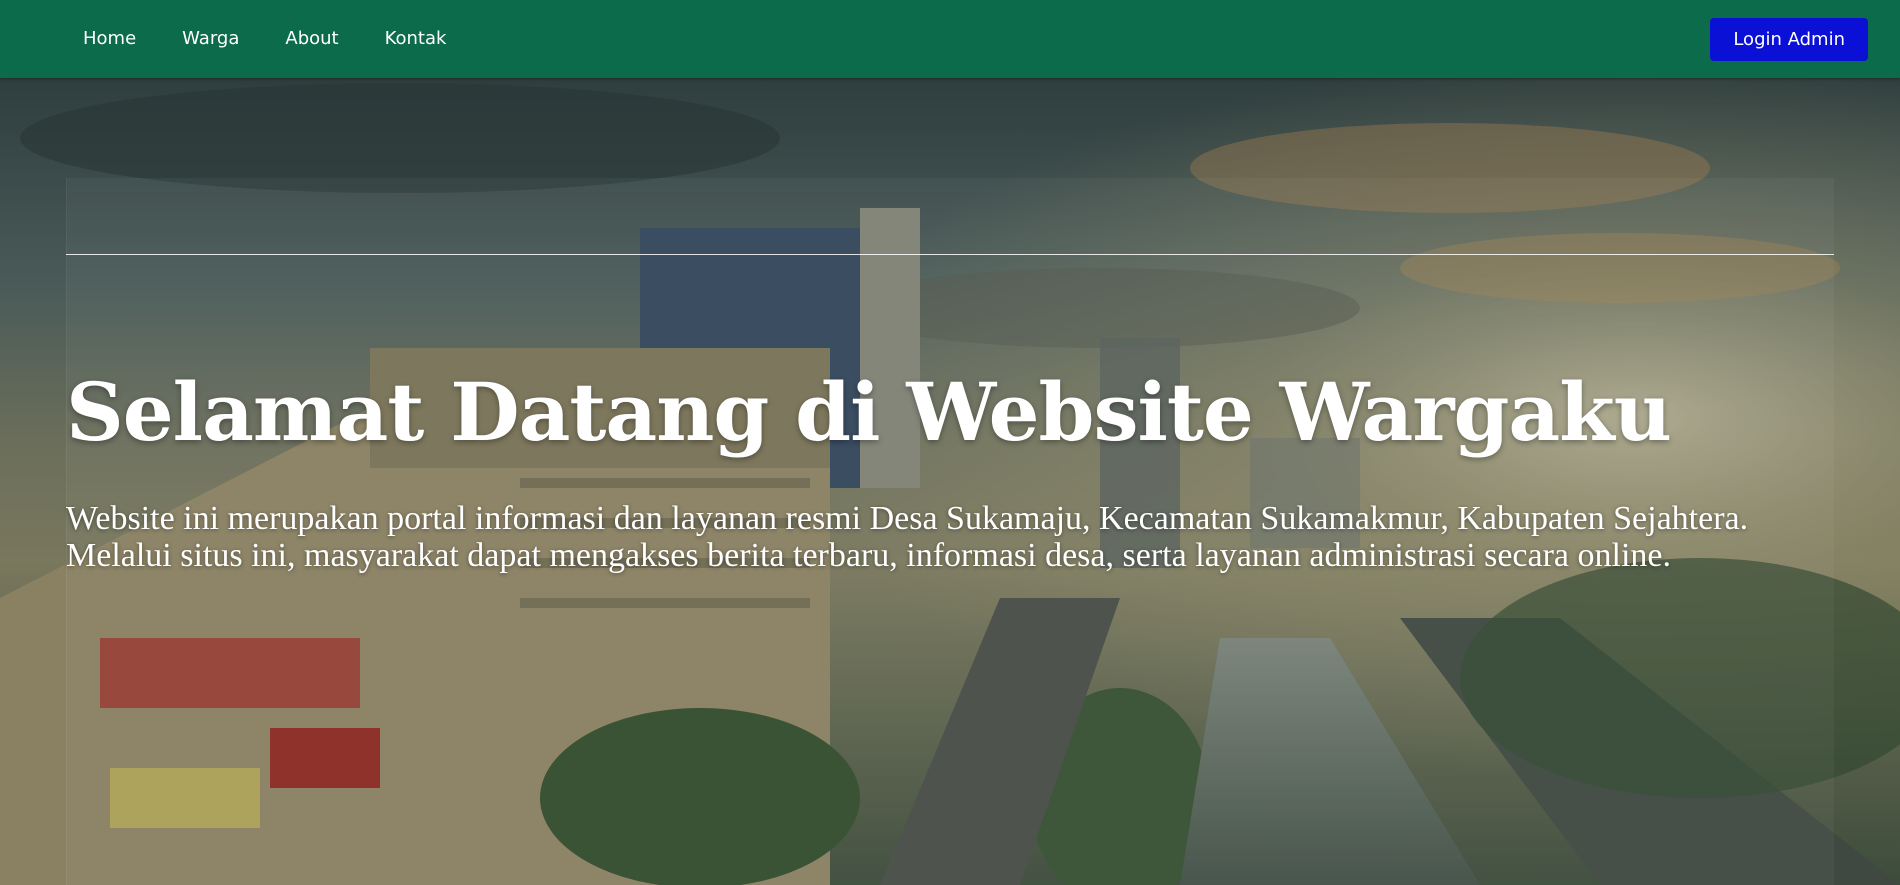 The height and width of the screenshot is (885, 1900). What do you see at coordinates (869, 412) in the screenshot?
I see `hero-title: Selamat Datang di Website Wargaku` at bounding box center [869, 412].